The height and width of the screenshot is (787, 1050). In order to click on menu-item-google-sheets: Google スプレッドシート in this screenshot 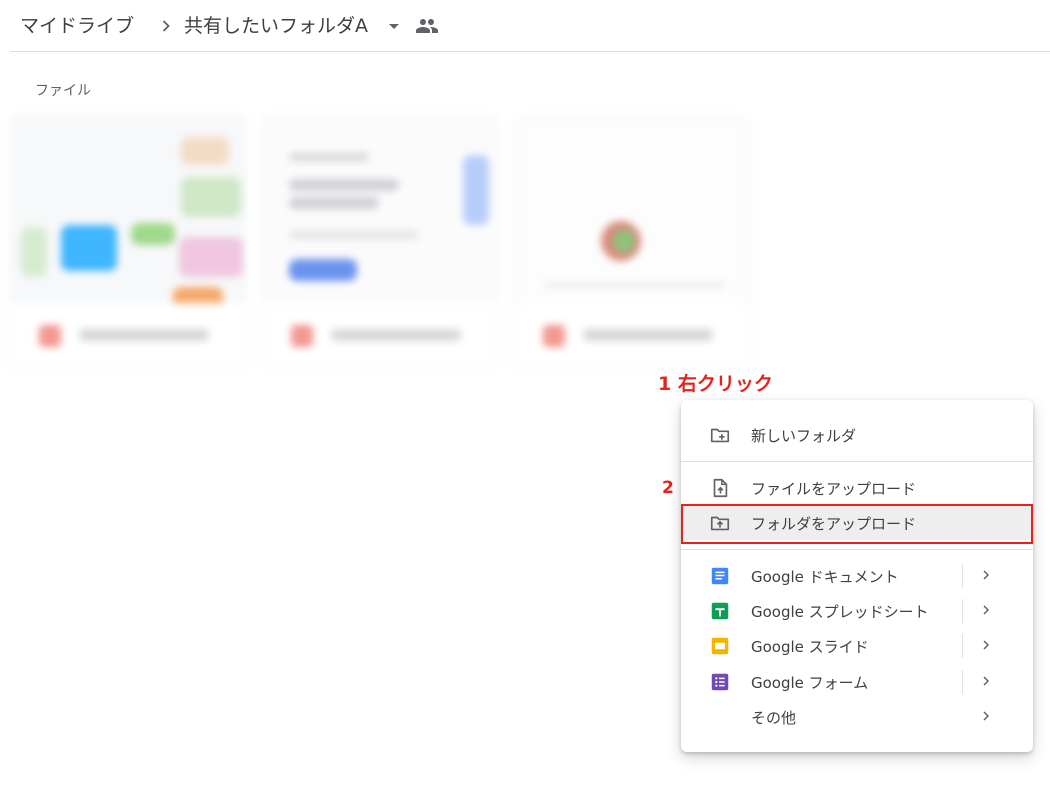, I will do `click(857, 610)`.